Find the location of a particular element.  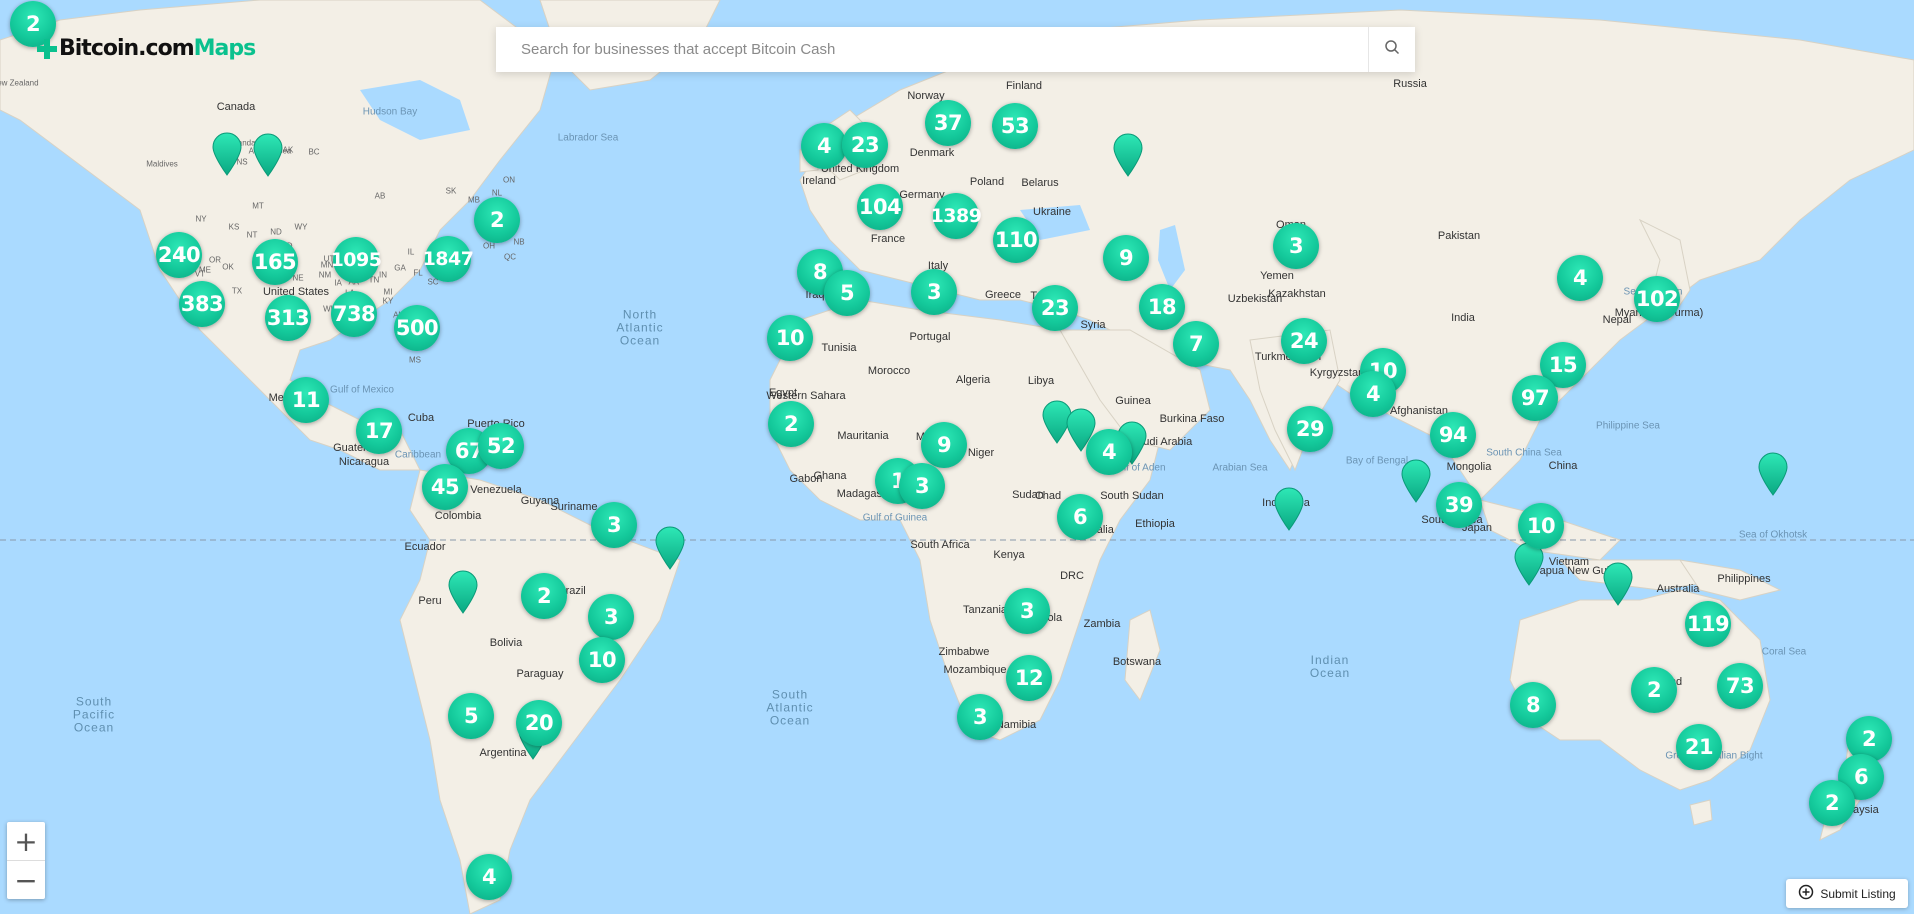

cluster-marker: 45 is located at coordinates (445, 487).